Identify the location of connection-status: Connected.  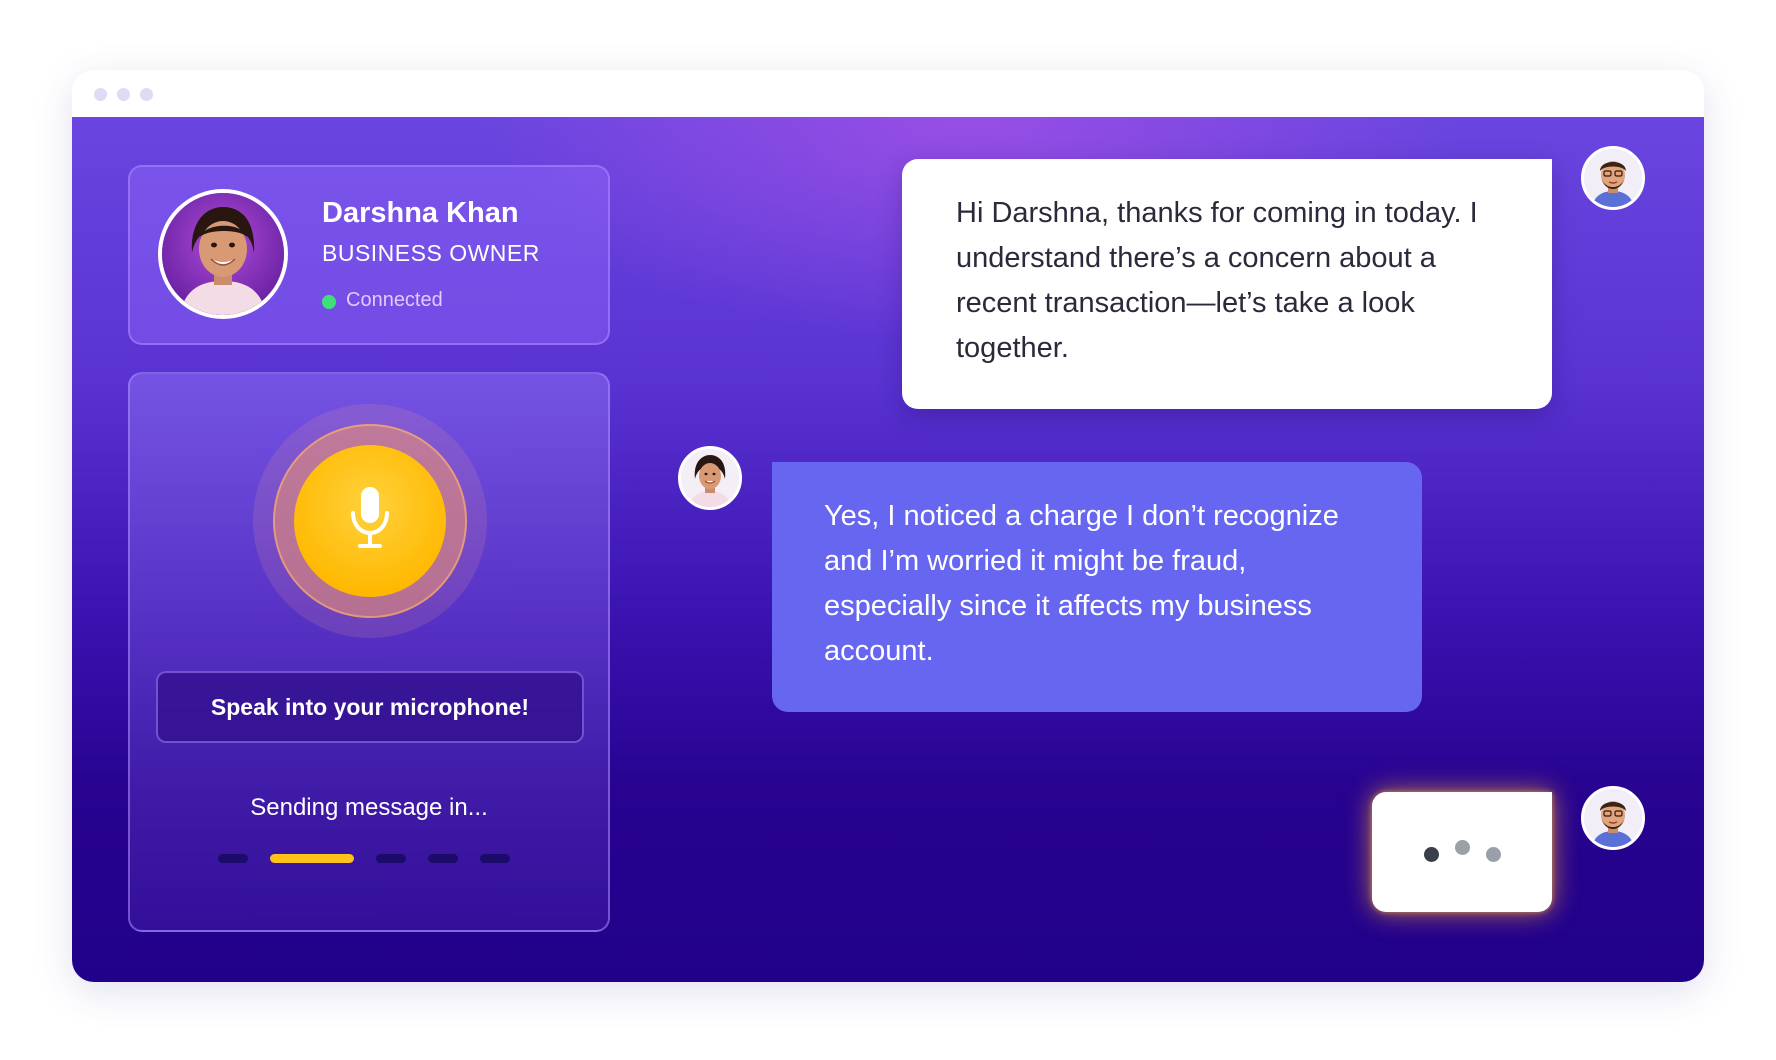
(394, 300).